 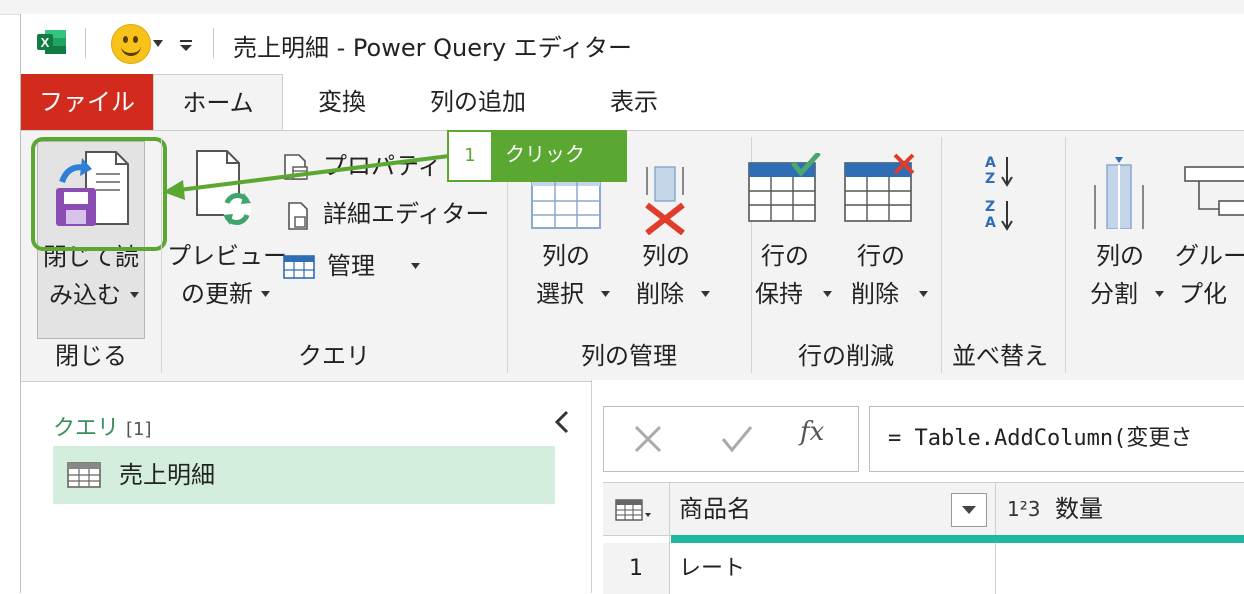 What do you see at coordinates (737, 439) in the screenshot?
I see `confirm-formula-check-icon` at bounding box center [737, 439].